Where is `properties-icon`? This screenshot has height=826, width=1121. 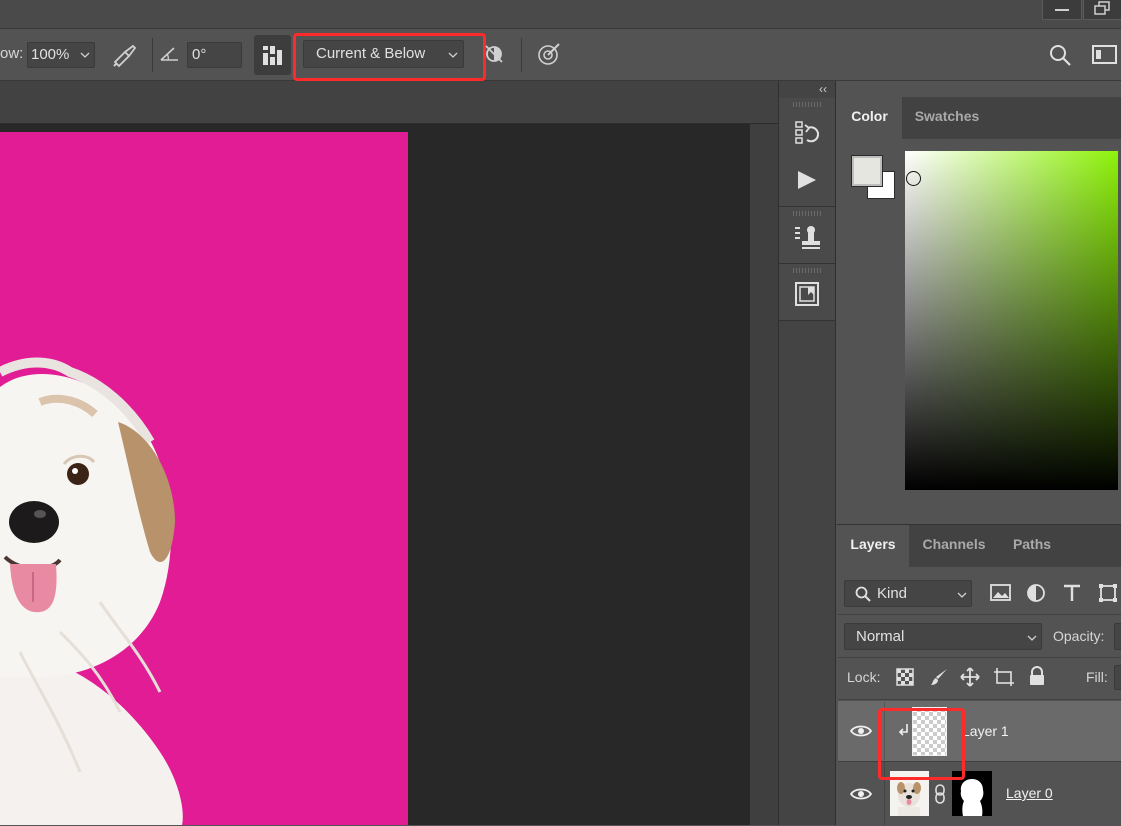 properties-icon is located at coordinates (807, 294).